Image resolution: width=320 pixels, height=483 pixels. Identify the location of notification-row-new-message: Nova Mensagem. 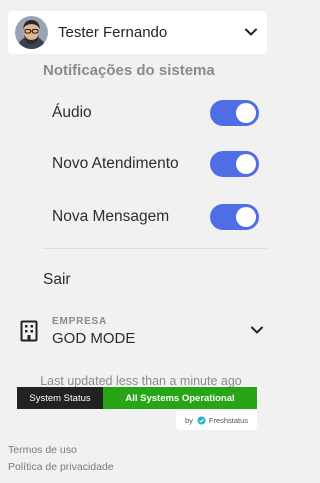
(158, 217).